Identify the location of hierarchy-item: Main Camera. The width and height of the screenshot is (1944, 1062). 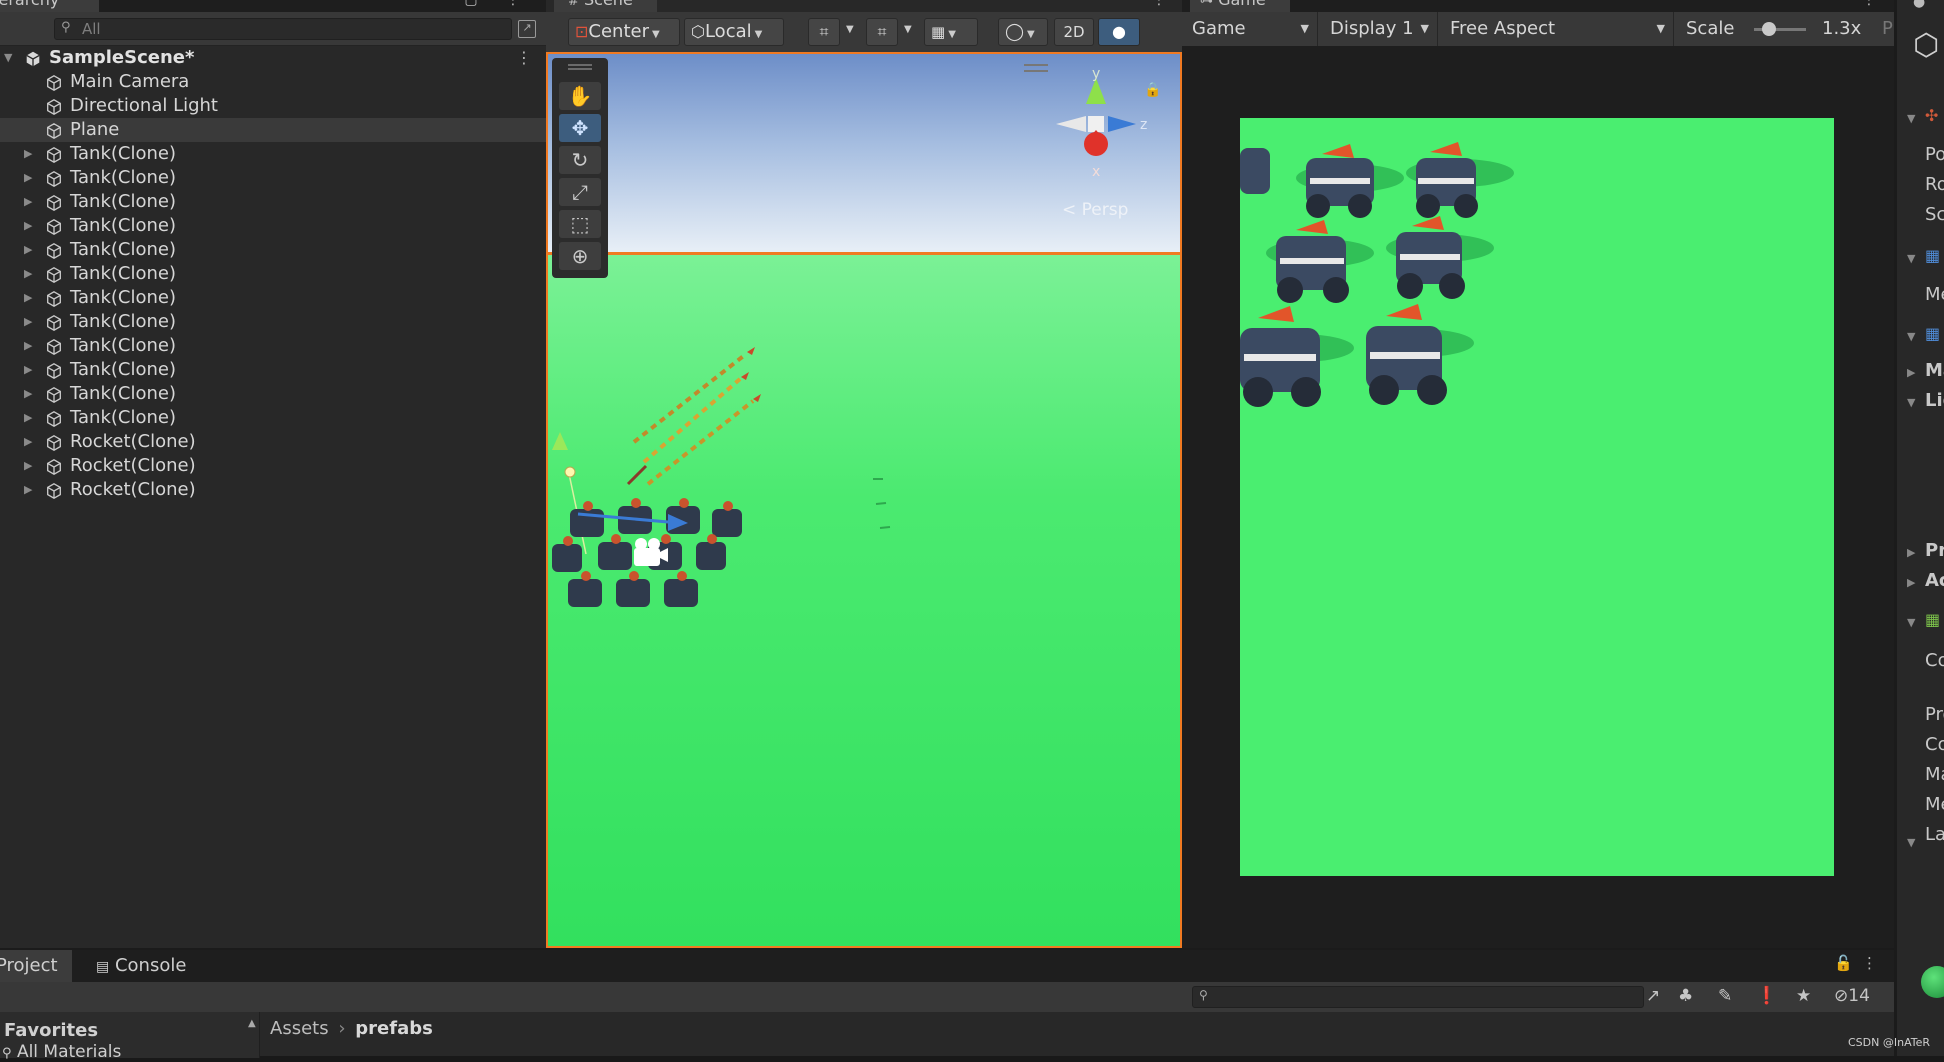
(273, 82).